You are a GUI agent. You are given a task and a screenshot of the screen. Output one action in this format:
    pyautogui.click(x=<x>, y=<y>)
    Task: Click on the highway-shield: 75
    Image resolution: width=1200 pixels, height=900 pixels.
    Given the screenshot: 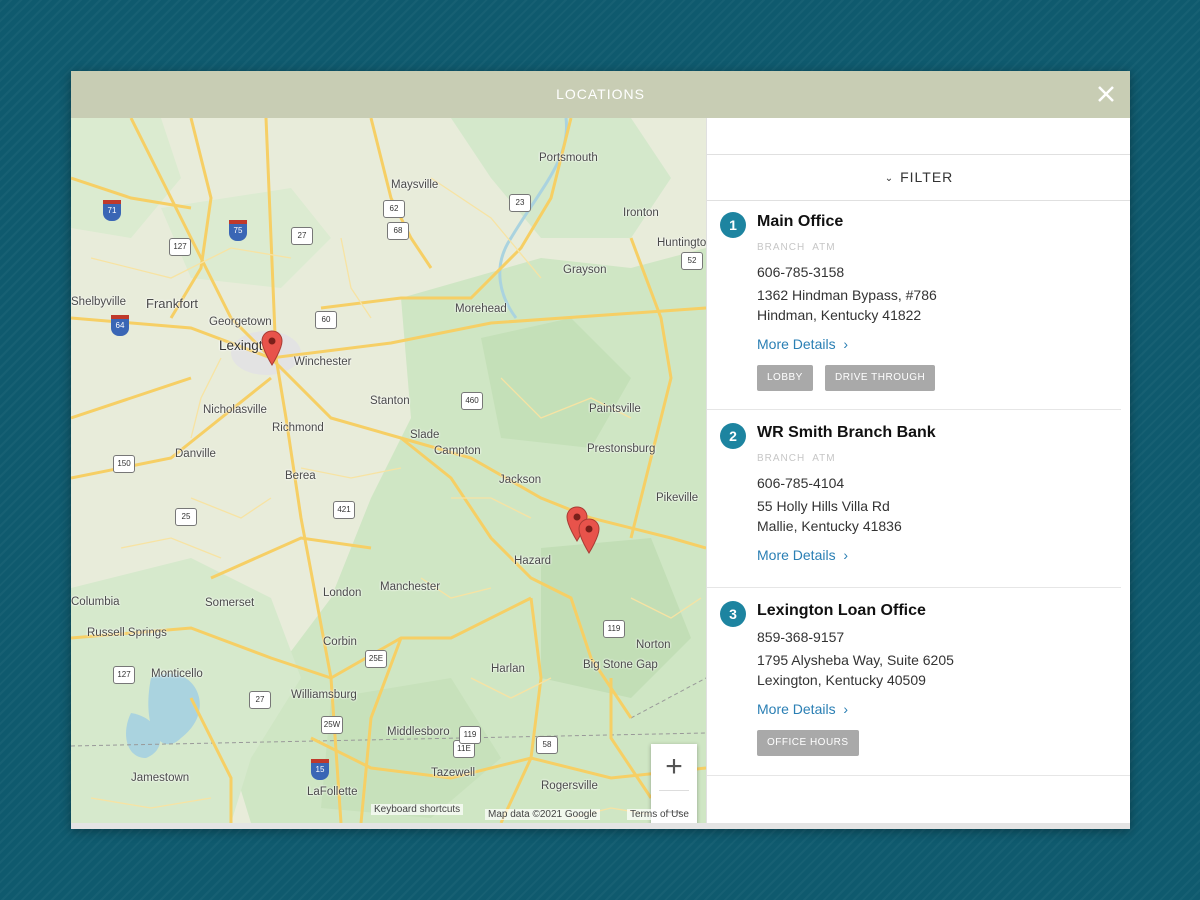 What is the action you would take?
    pyautogui.click(x=238, y=230)
    